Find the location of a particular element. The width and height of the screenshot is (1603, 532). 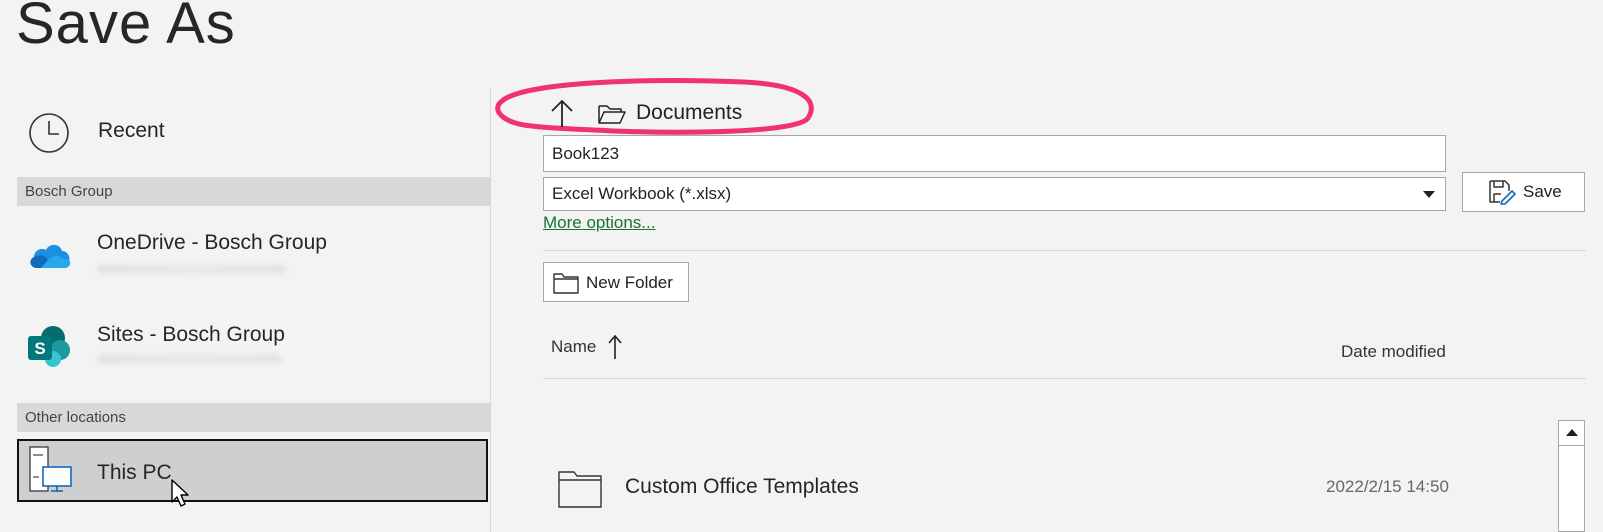

save-button-label: Save is located at coordinates (1542, 191).